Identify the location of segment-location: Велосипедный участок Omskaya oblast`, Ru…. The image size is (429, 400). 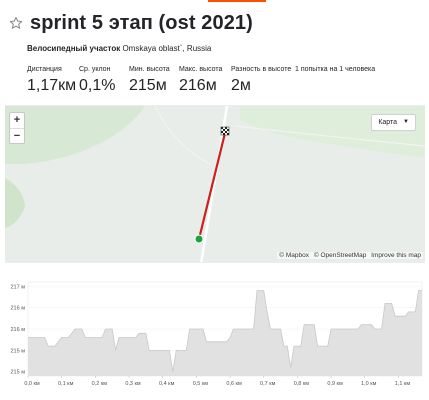
(119, 48).